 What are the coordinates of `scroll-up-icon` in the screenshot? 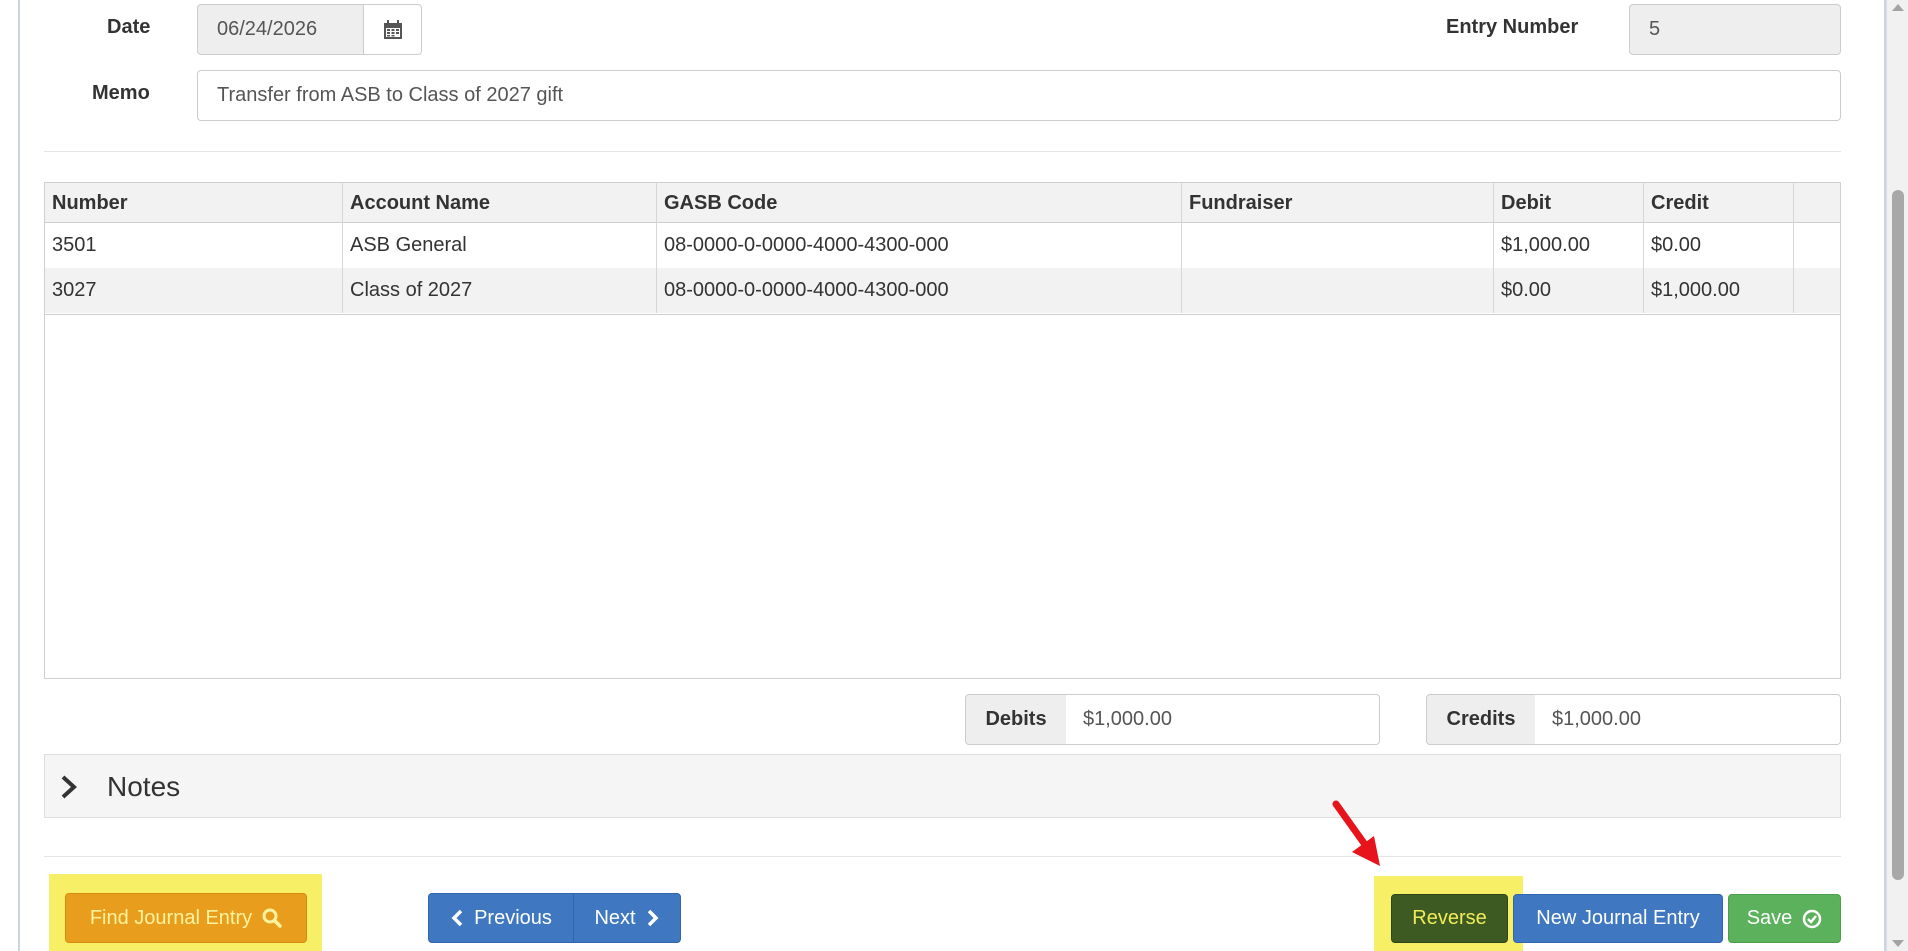 It's located at (1898, 7).